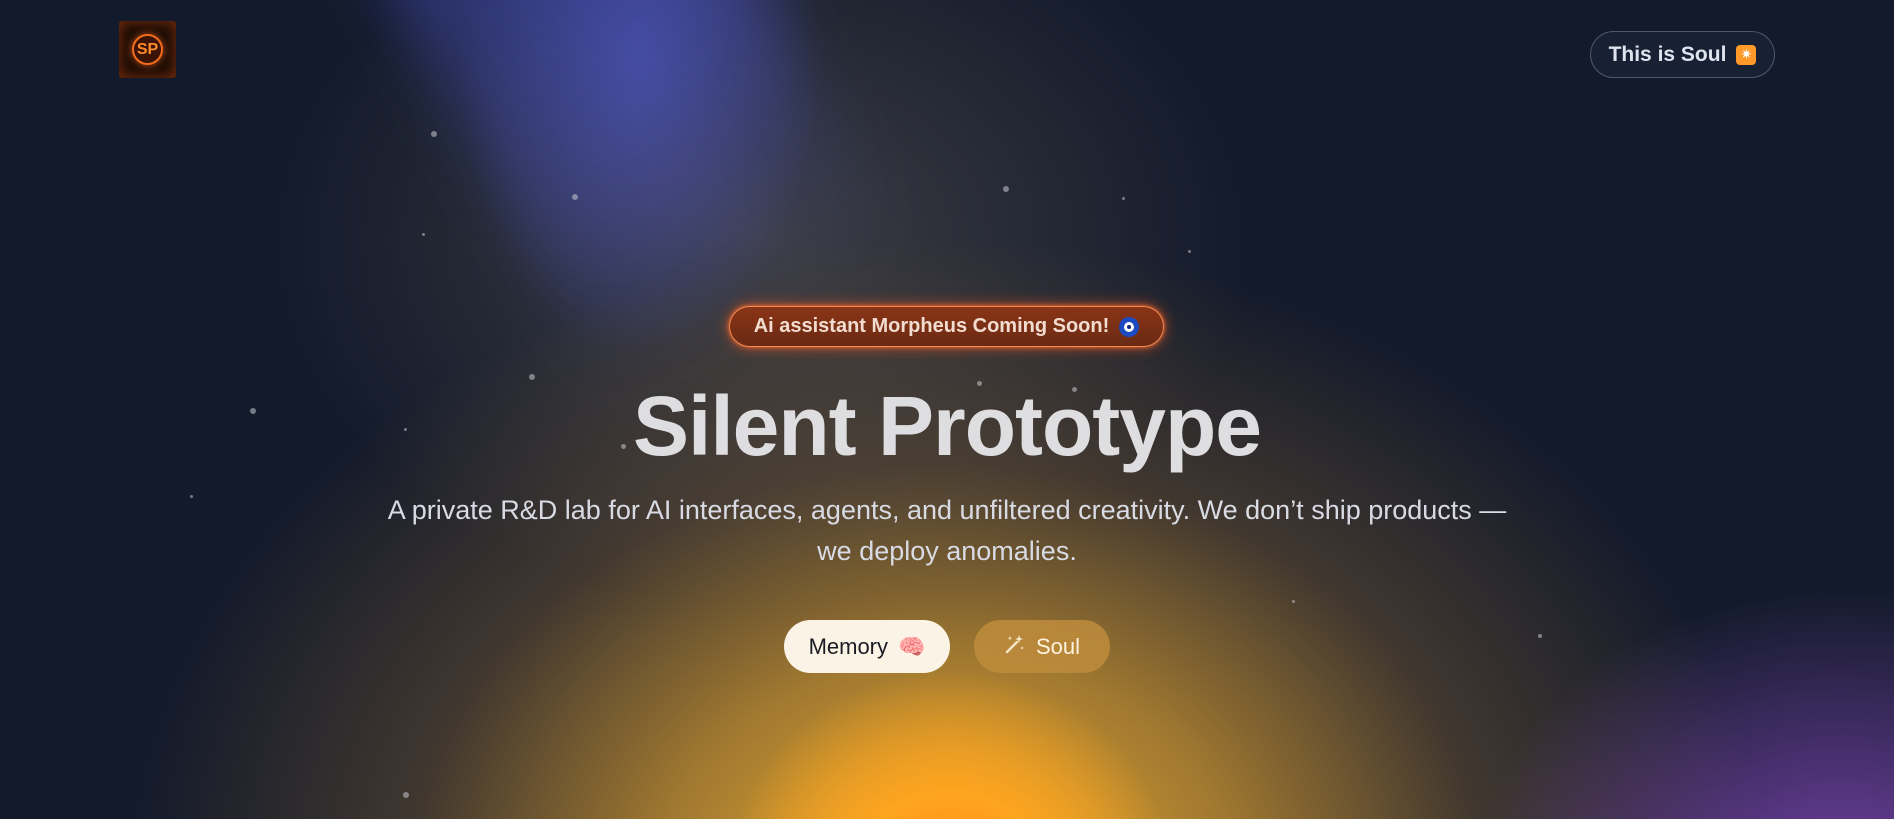 The height and width of the screenshot is (819, 1894). I want to click on logo-mark: SP, so click(147, 49).